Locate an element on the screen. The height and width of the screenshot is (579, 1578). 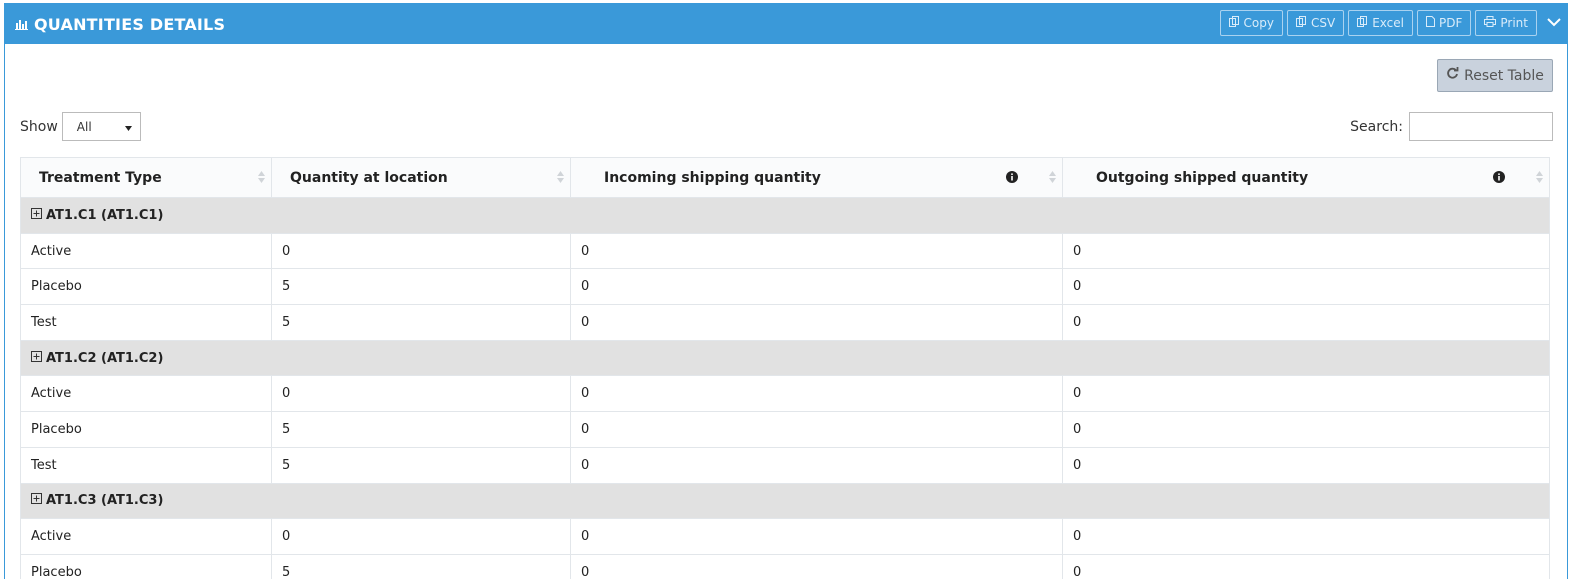
column-header-treatment-type: Treatment Type is located at coordinates (146, 177).